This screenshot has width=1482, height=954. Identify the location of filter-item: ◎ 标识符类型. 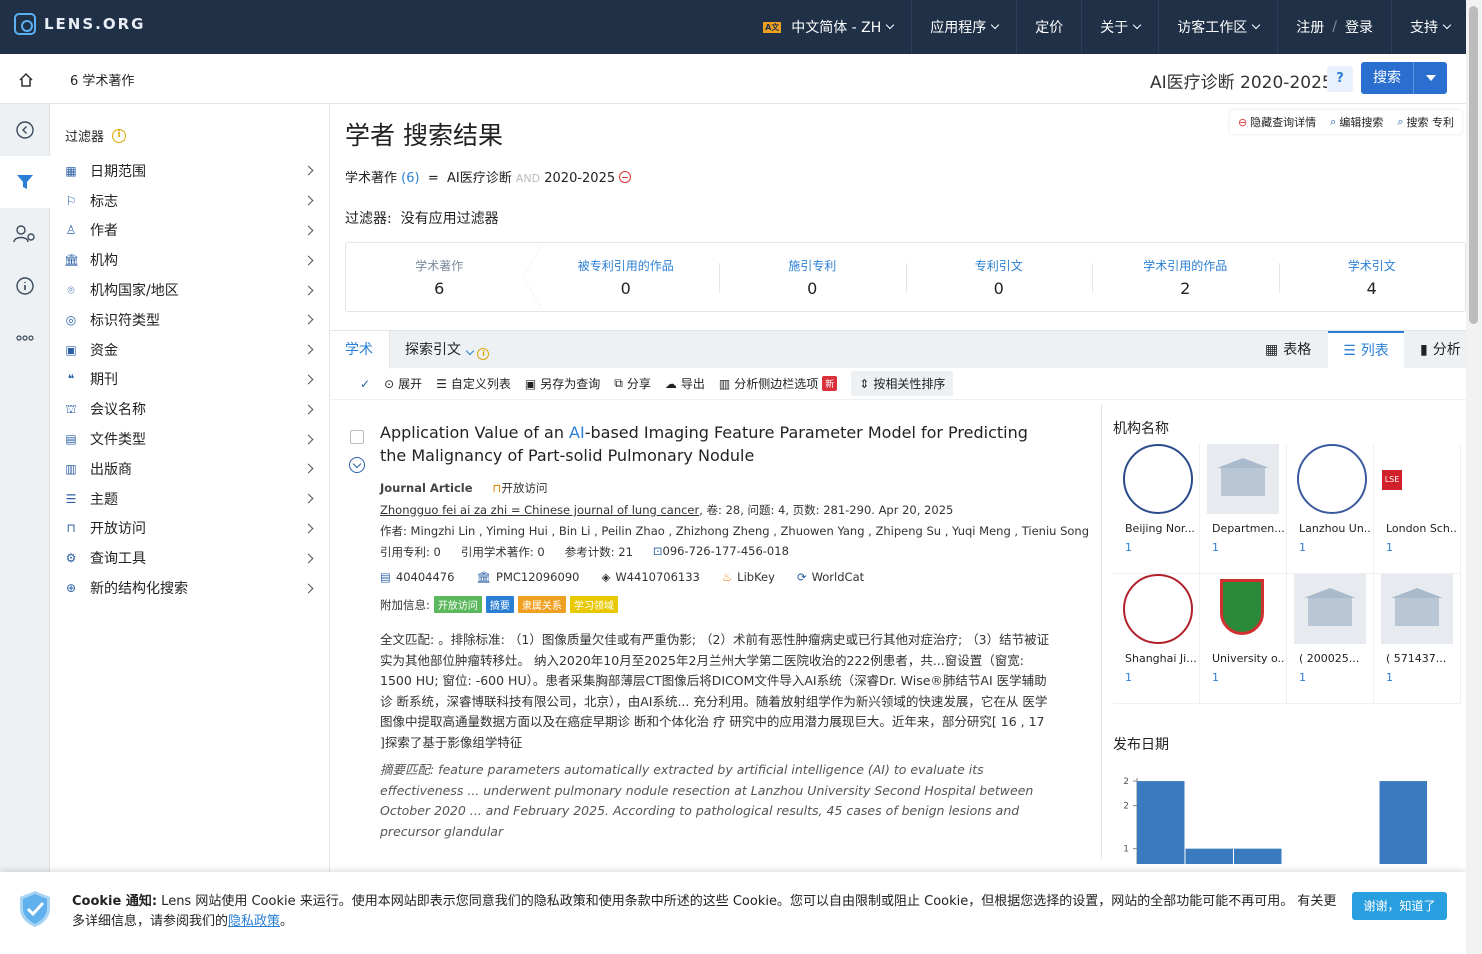
(190, 320).